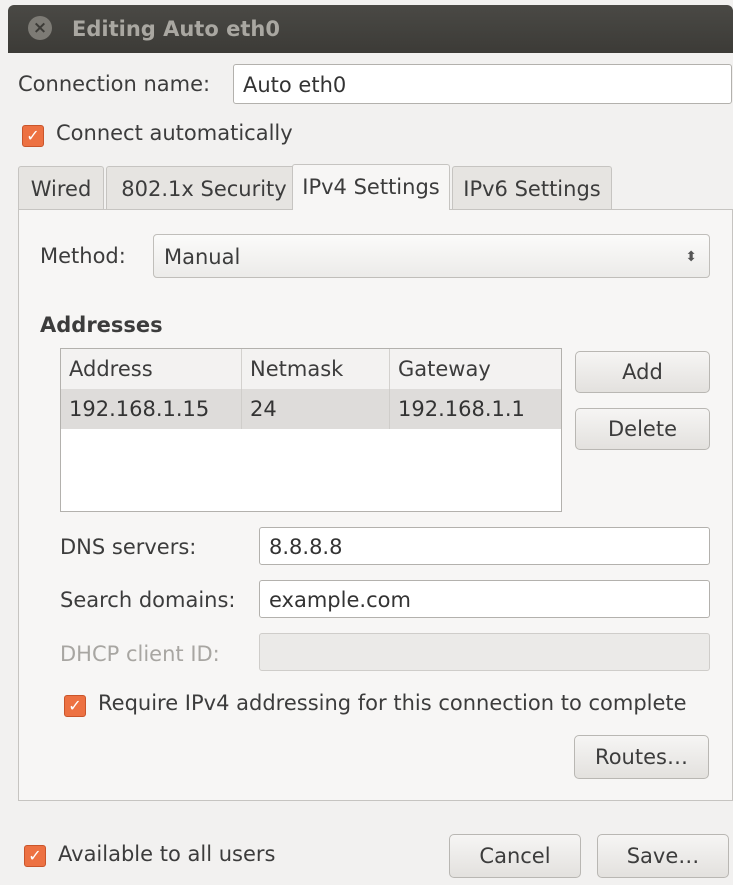 This screenshot has height=885, width=733. What do you see at coordinates (151, 409) in the screenshot?
I see `address-cell: 192.168.1.15` at bounding box center [151, 409].